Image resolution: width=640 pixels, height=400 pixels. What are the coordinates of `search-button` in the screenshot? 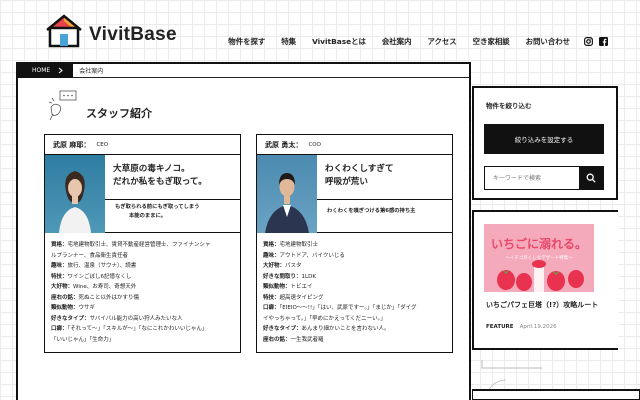 It's located at (591, 178).